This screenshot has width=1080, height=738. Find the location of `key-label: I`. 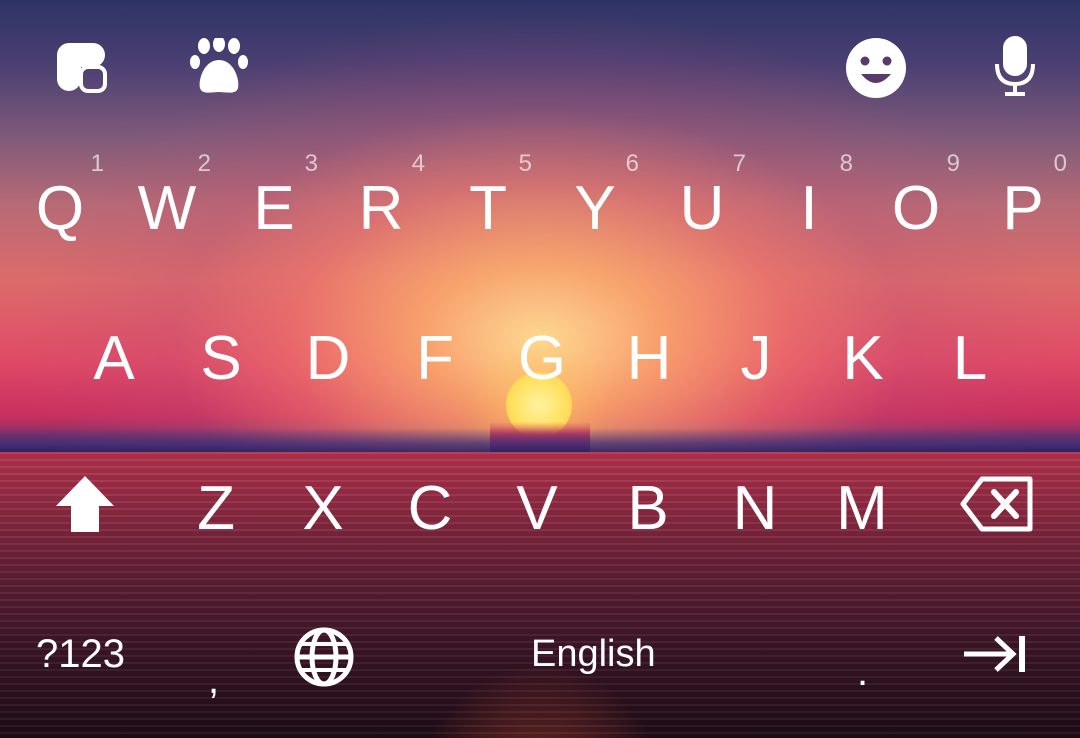

key-label: I is located at coordinates (809, 208).